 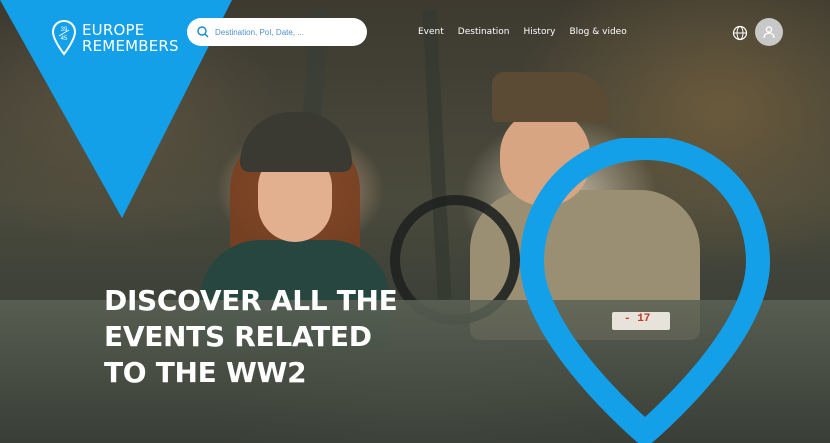 What do you see at coordinates (205, 372) in the screenshot?
I see `headline-line3: TO THE WW2` at bounding box center [205, 372].